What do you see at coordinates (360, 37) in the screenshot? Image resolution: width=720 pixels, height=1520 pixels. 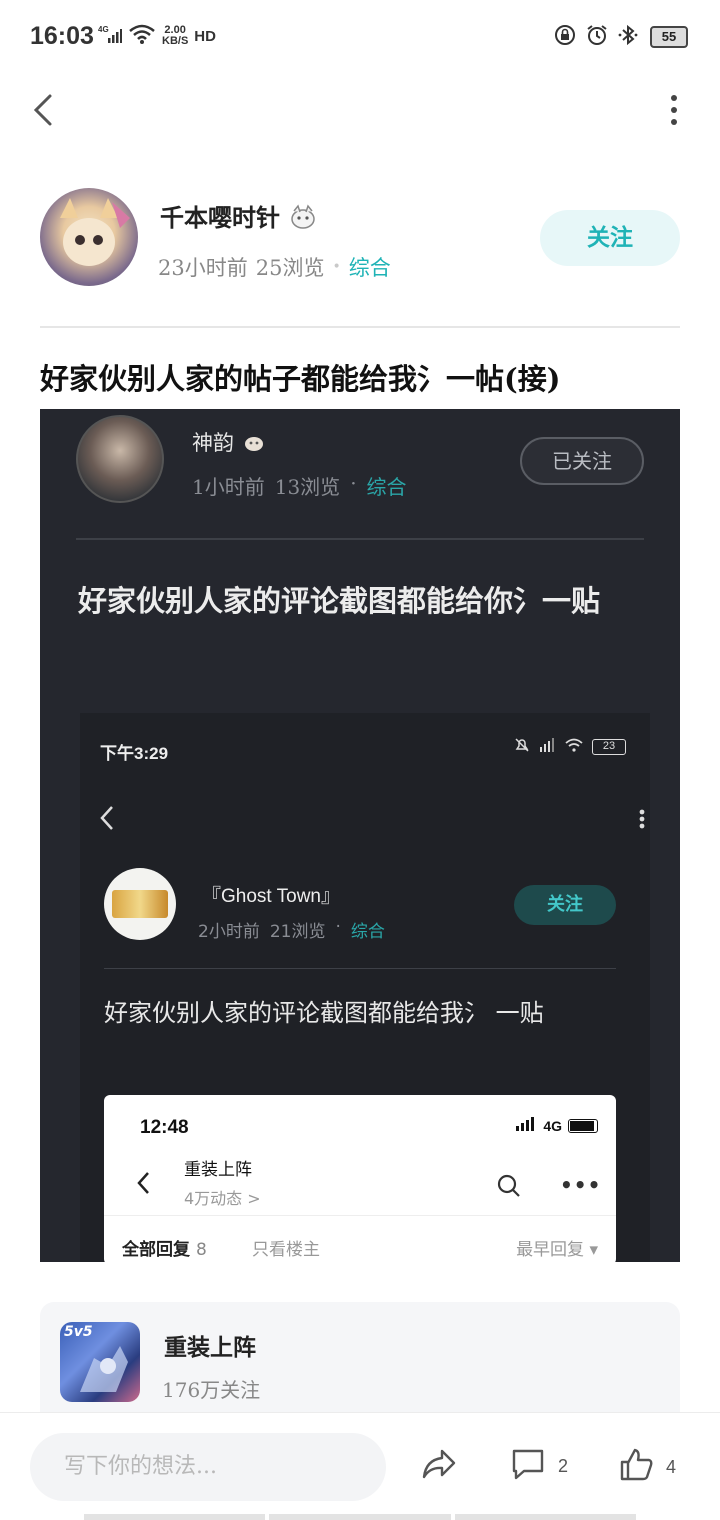 I see `status-bar: 16:03 4G 2.00 KB/S HD 55` at bounding box center [360, 37].